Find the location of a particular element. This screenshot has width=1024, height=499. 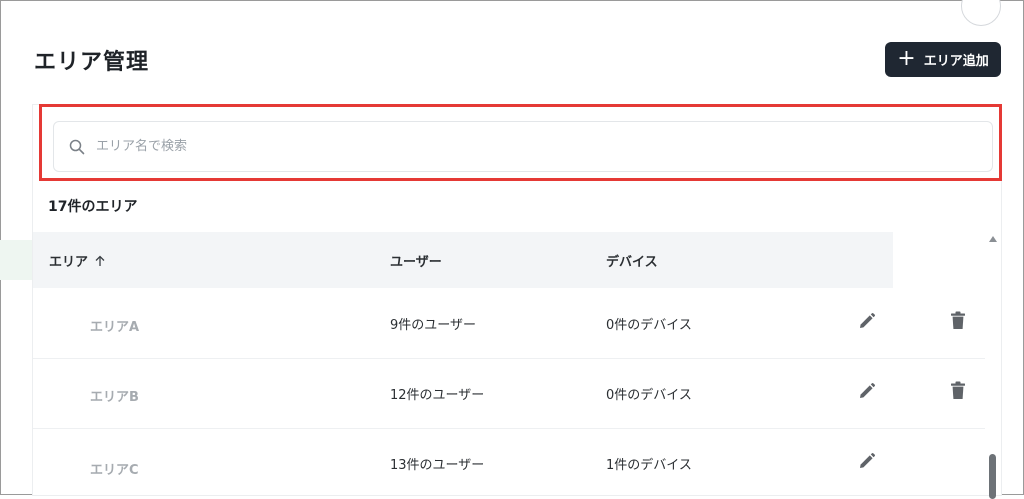

area-name: エリアC is located at coordinates (114, 470).